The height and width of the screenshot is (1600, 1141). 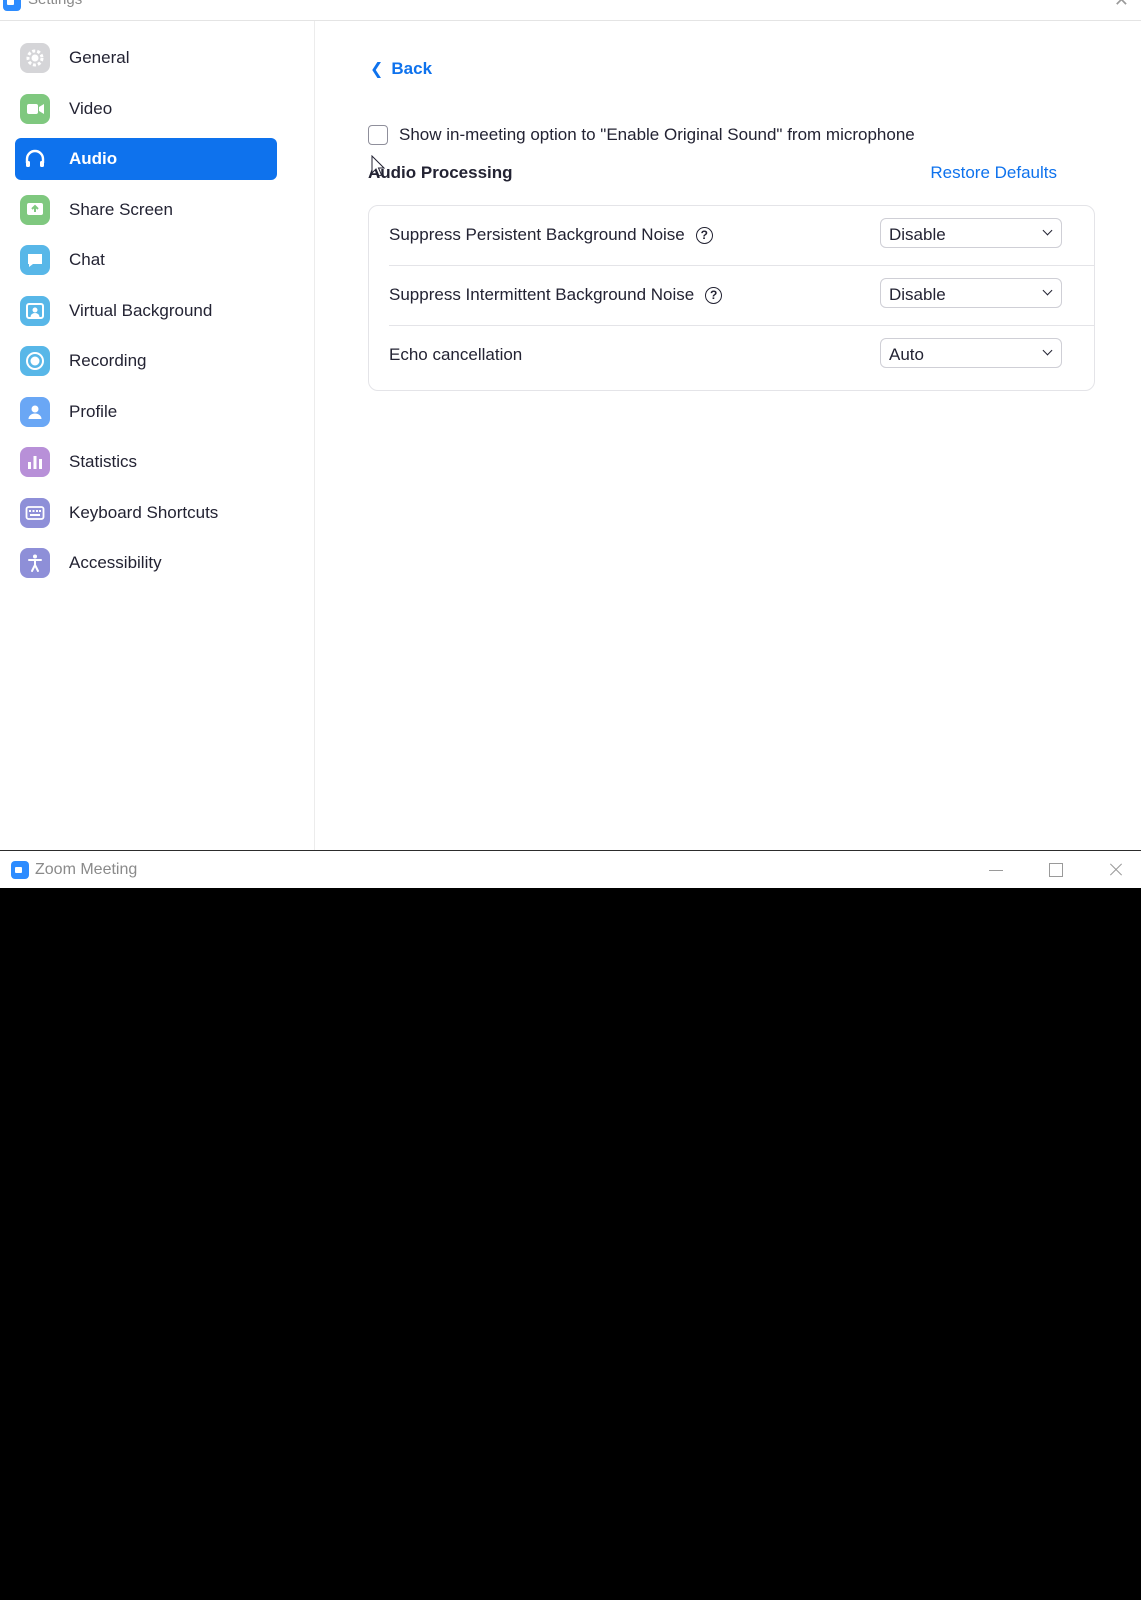 What do you see at coordinates (570, 869) in the screenshot?
I see `meeting-titlebar: Zoom Meeting` at bounding box center [570, 869].